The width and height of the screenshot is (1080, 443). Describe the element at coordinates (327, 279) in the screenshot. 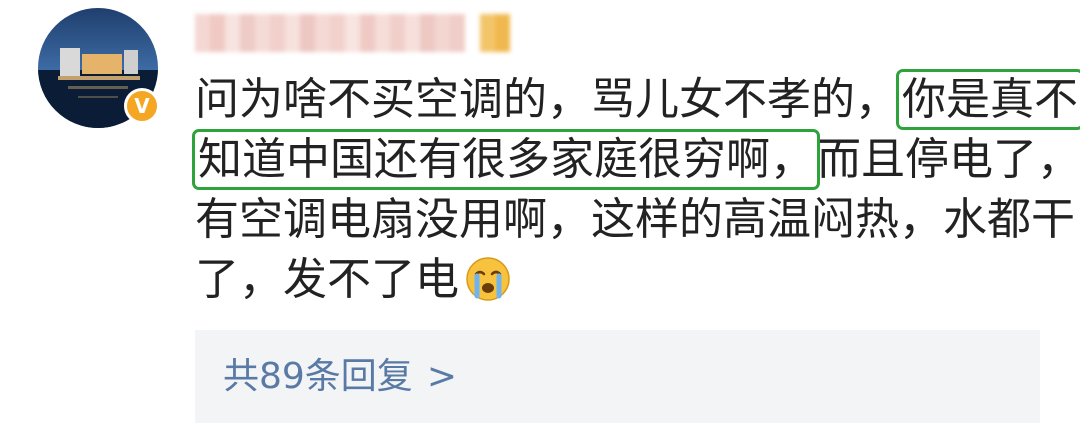

I see `comment-text-segment: 了，发不了电` at that location.